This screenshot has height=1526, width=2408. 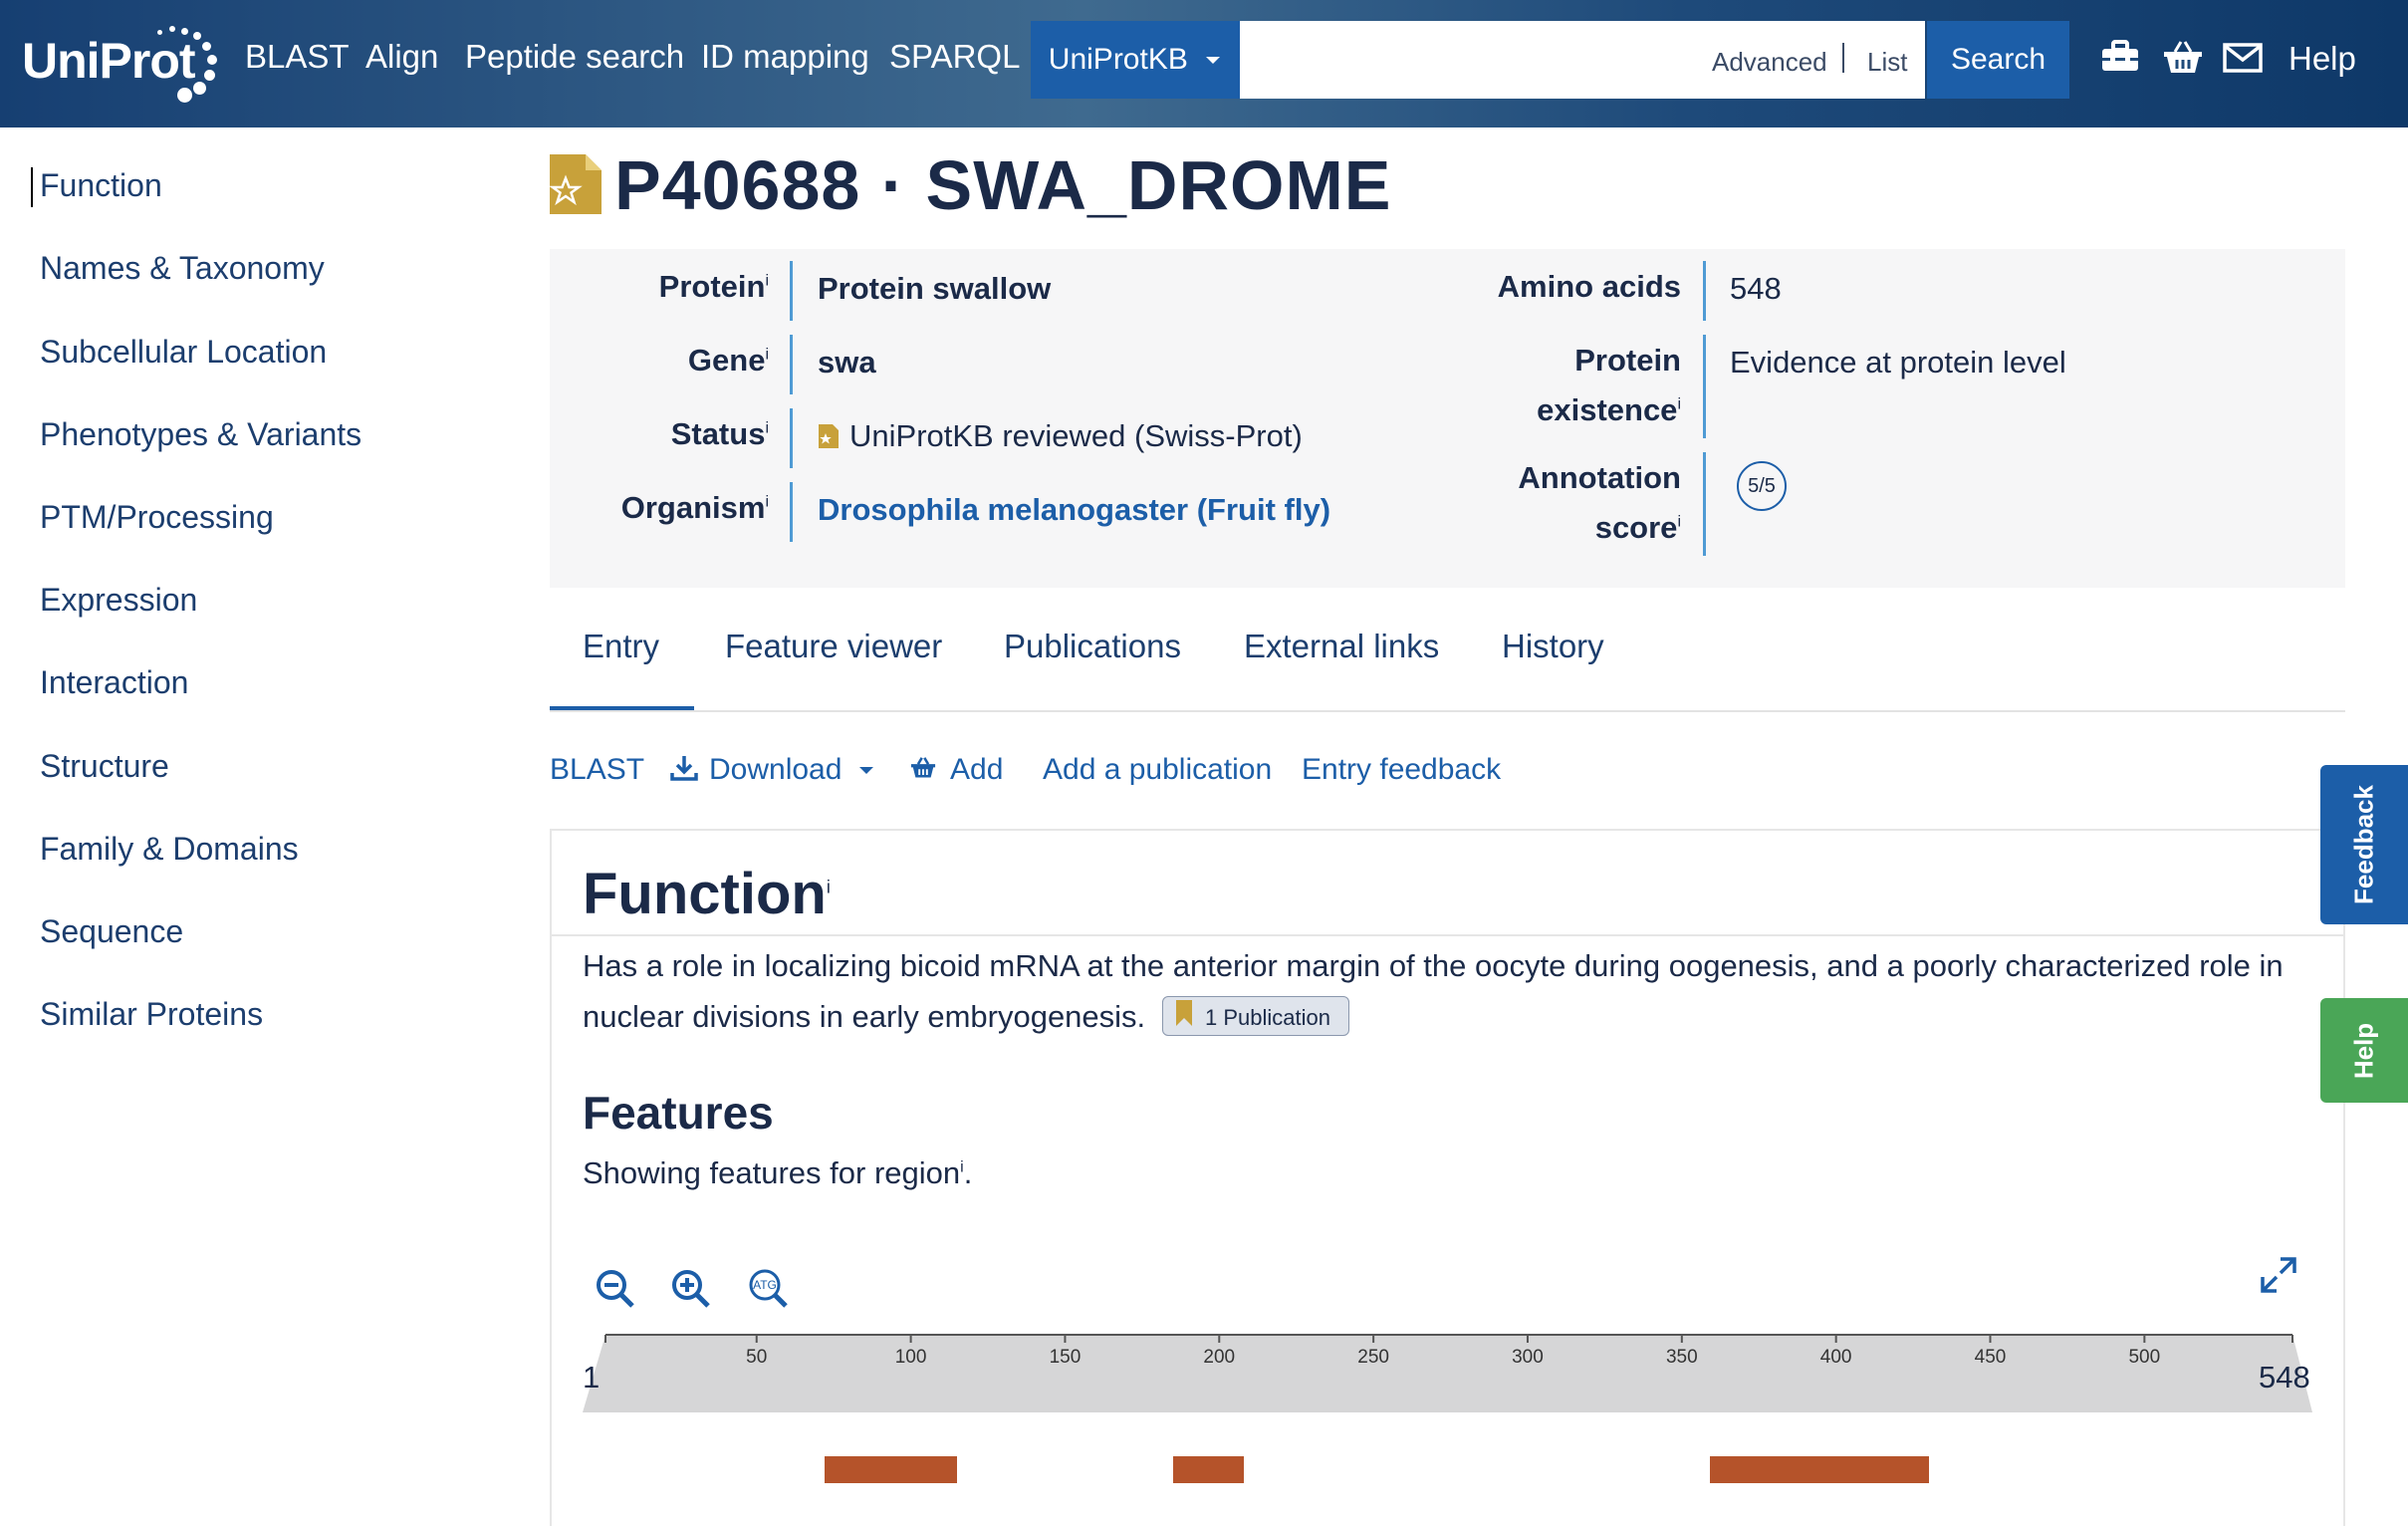 What do you see at coordinates (694, 507) in the screenshot?
I see `organism-label: Organismi` at bounding box center [694, 507].